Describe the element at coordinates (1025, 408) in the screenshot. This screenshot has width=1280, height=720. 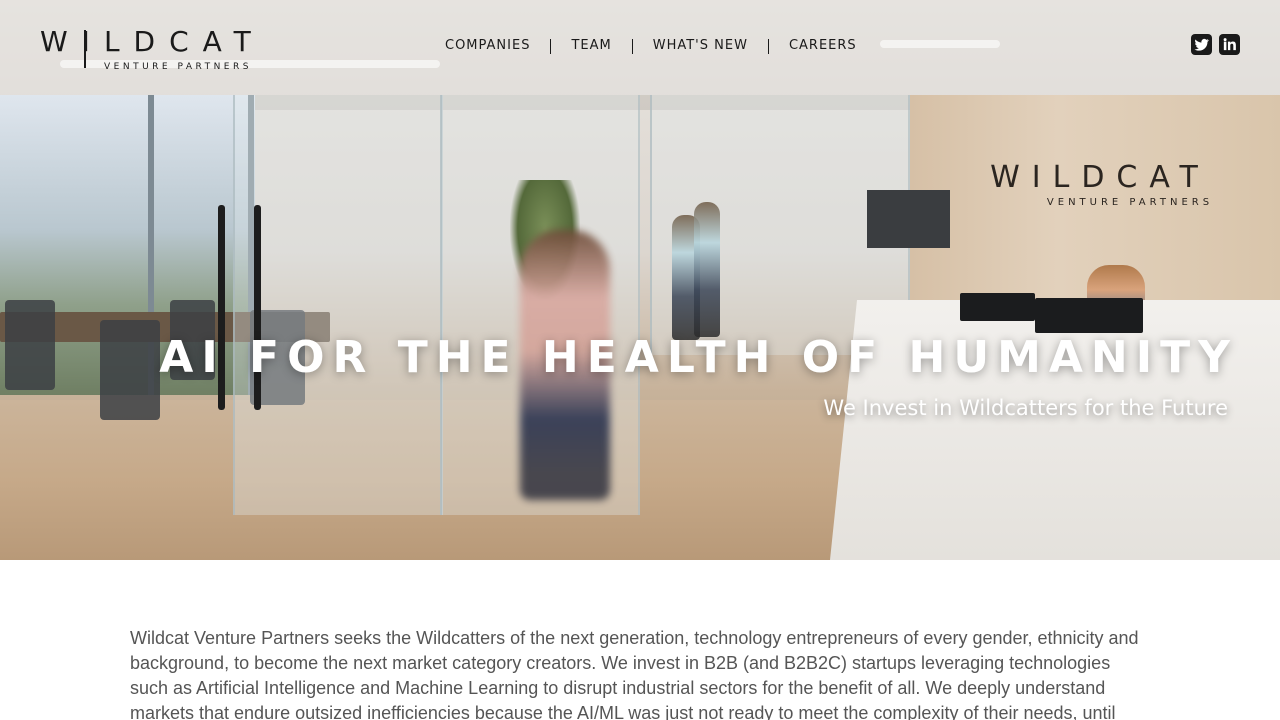
I see `hero-subtitle: We Invest in Wildcatters for the Future` at that location.